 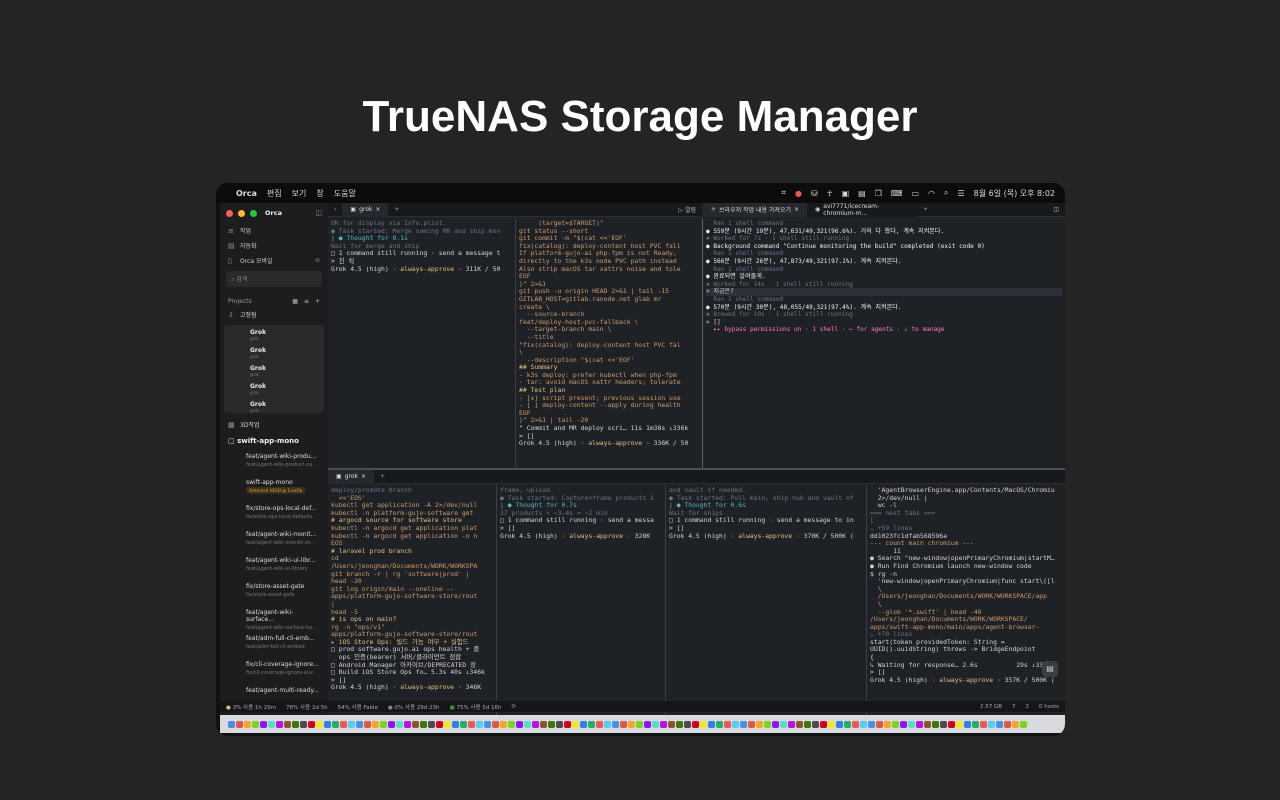 What do you see at coordinates (1059, 209) in the screenshot?
I see `split-view-icon: ◫` at bounding box center [1059, 209].